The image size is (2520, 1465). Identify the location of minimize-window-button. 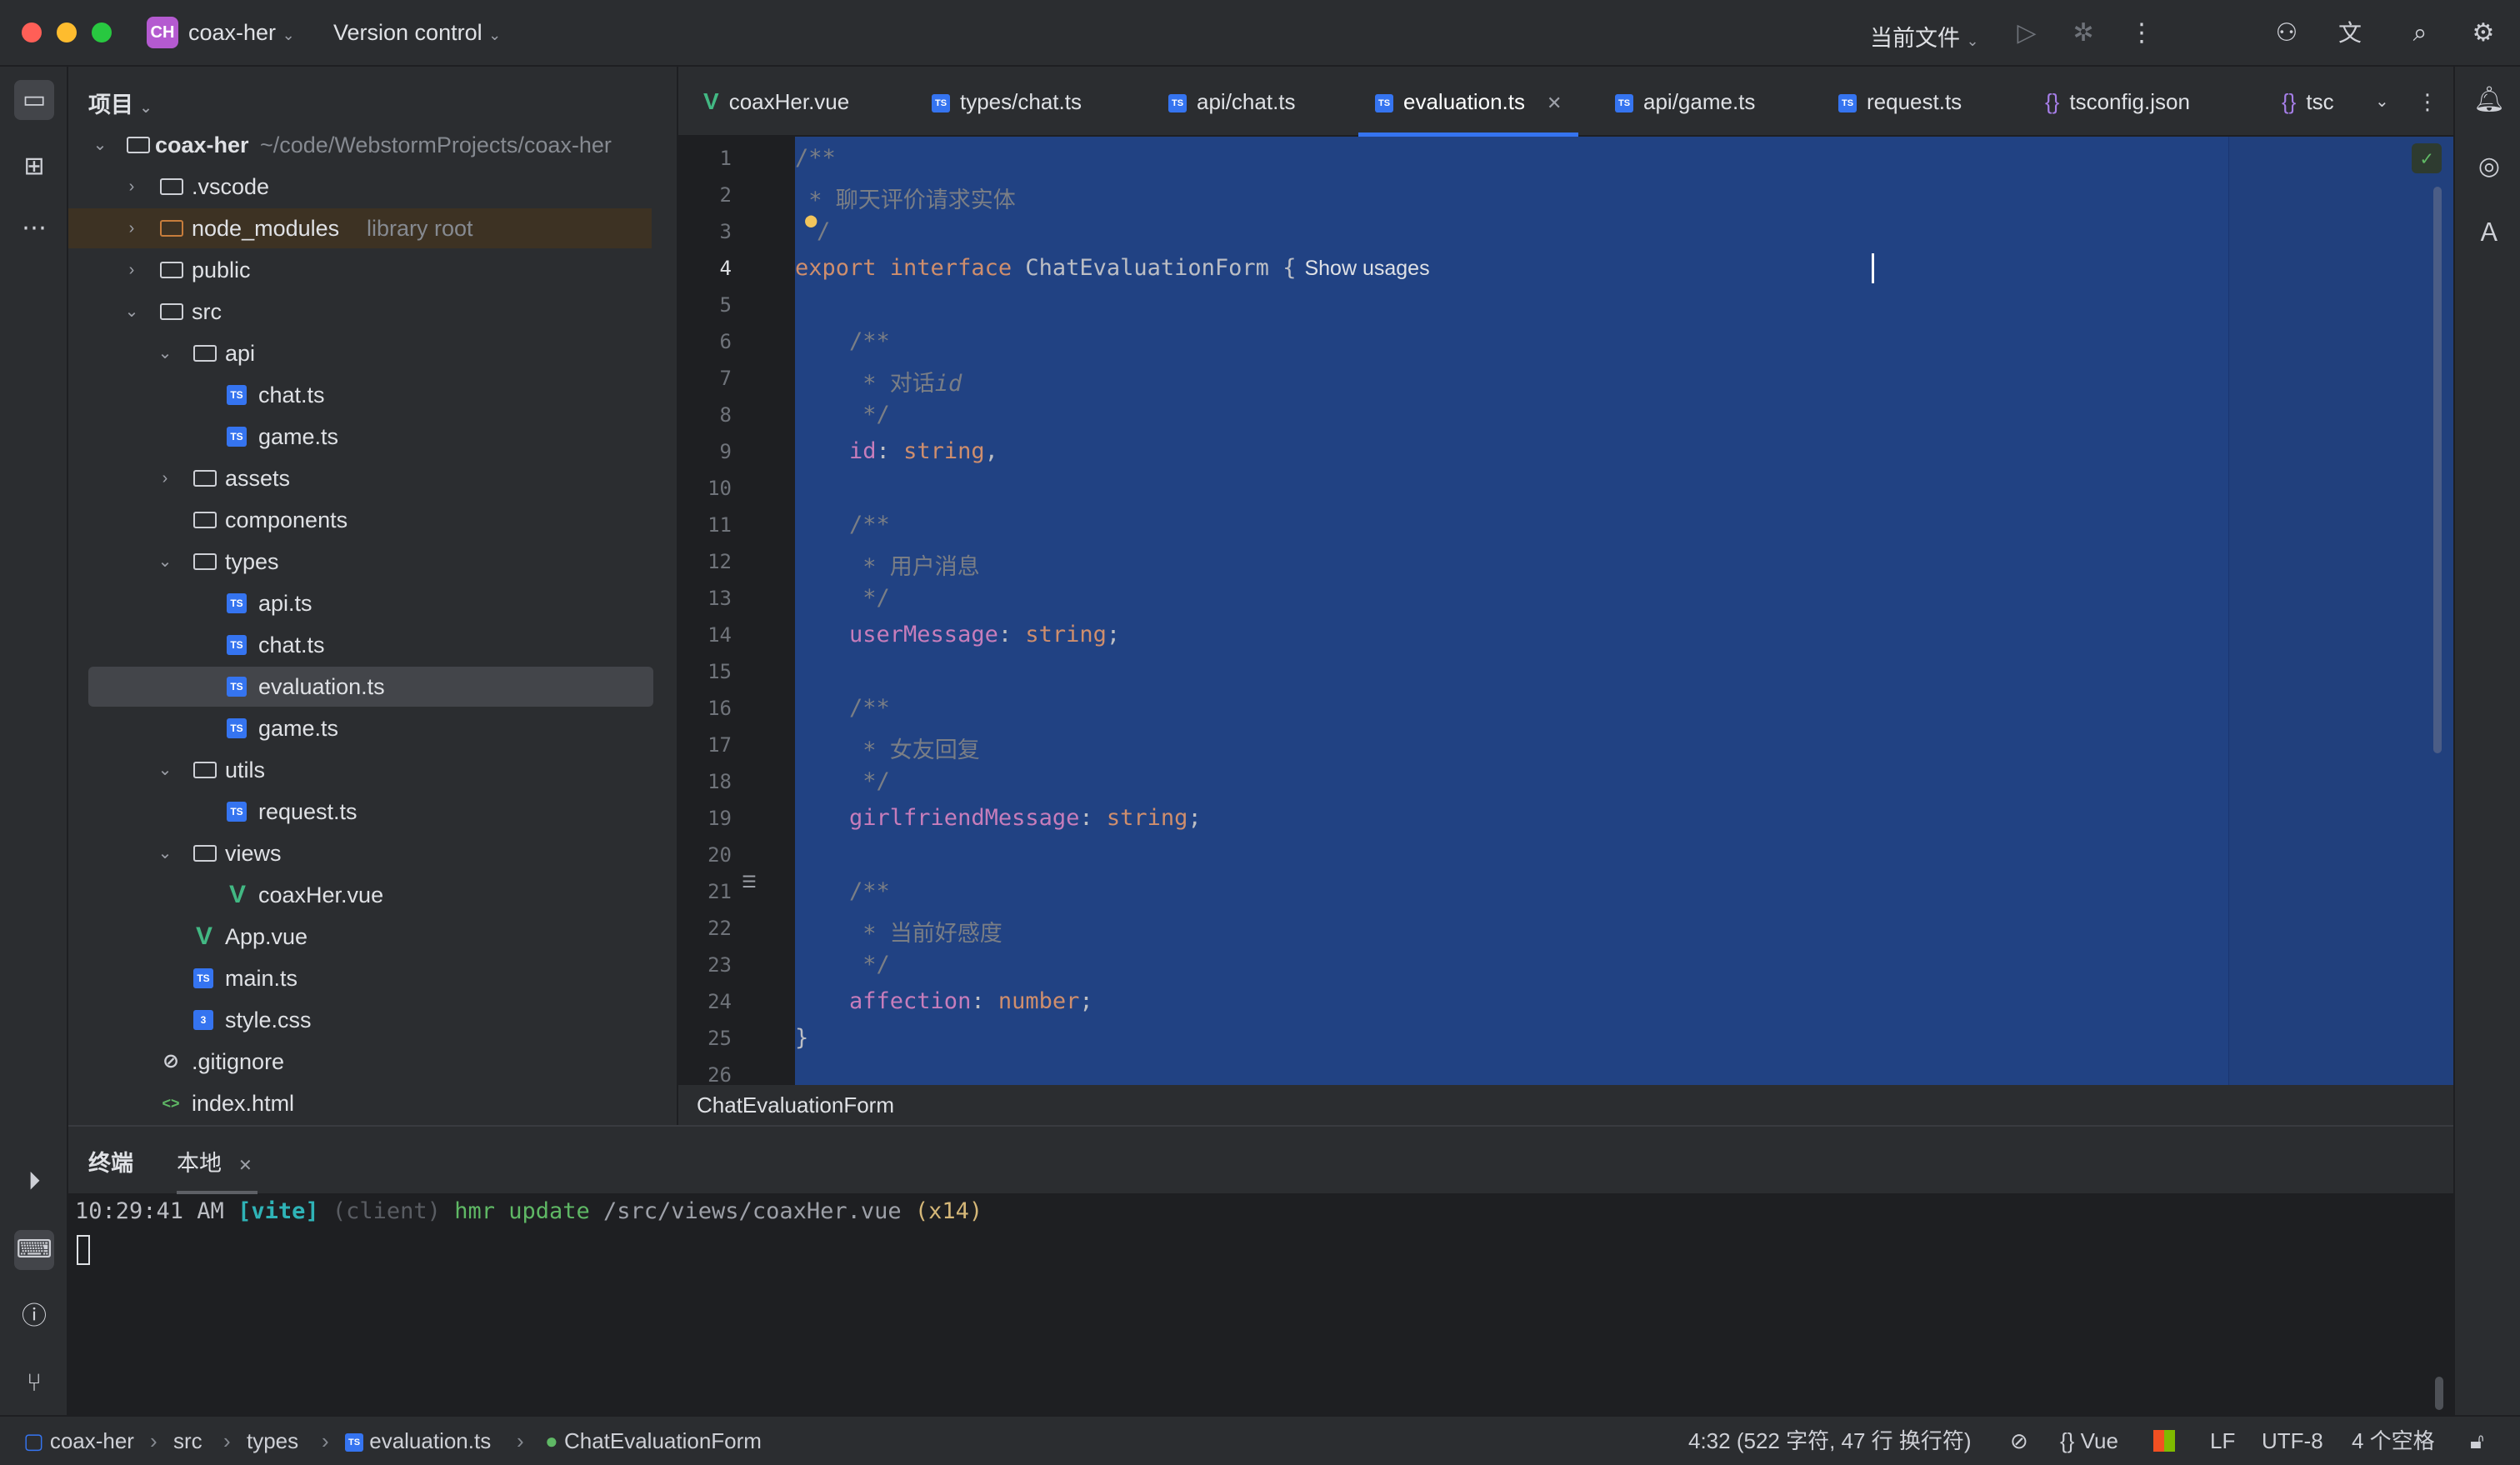
(67, 32).